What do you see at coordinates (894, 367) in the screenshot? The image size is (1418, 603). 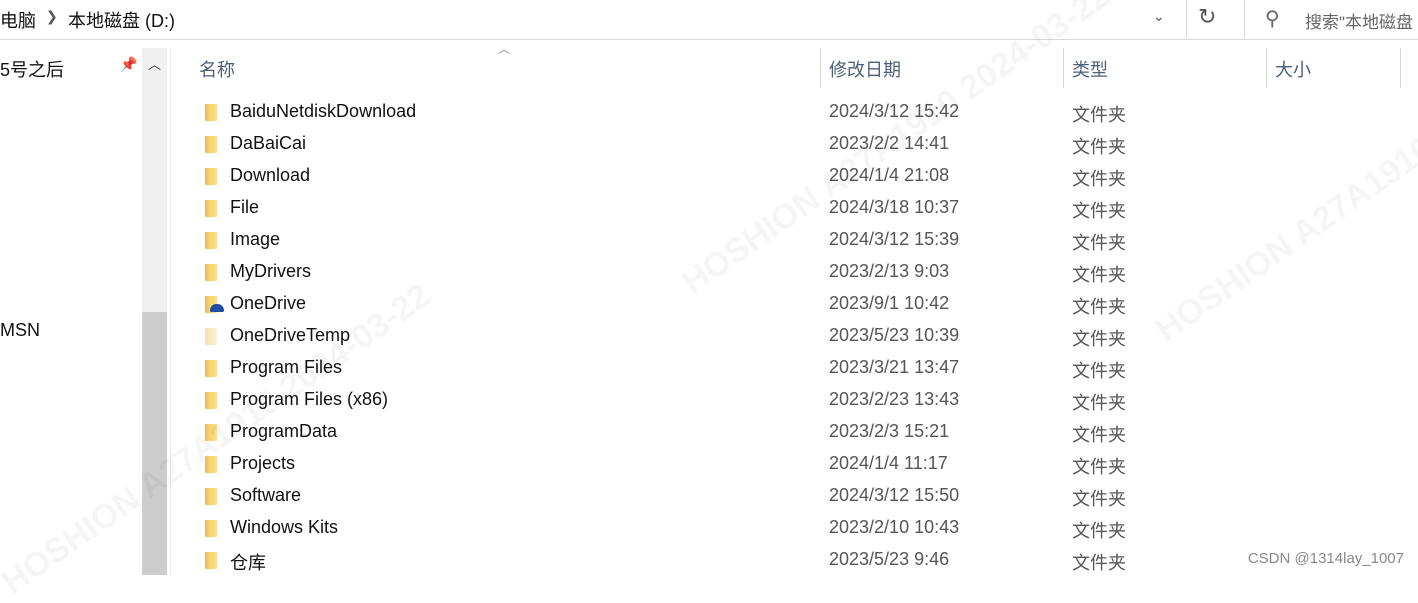 I see `file-date: 2023/3/21 13:47` at bounding box center [894, 367].